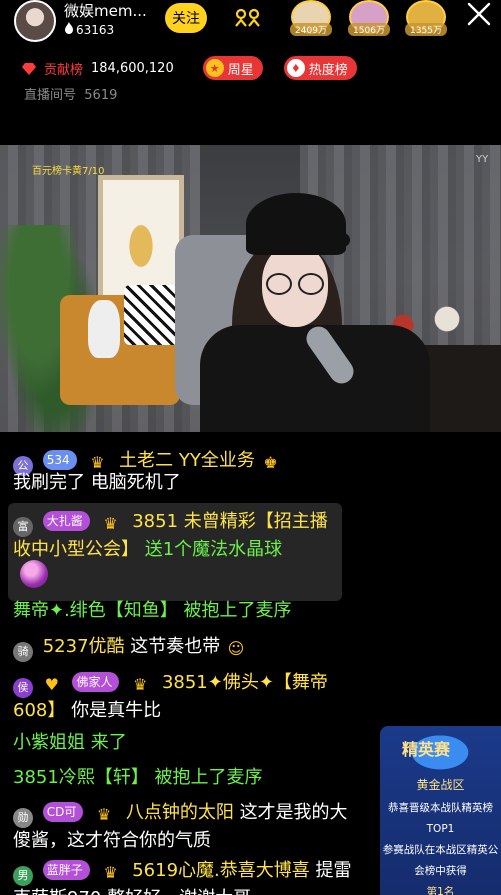 This screenshot has width=501, height=895. I want to click on viewer-count: 1506万, so click(369, 29).